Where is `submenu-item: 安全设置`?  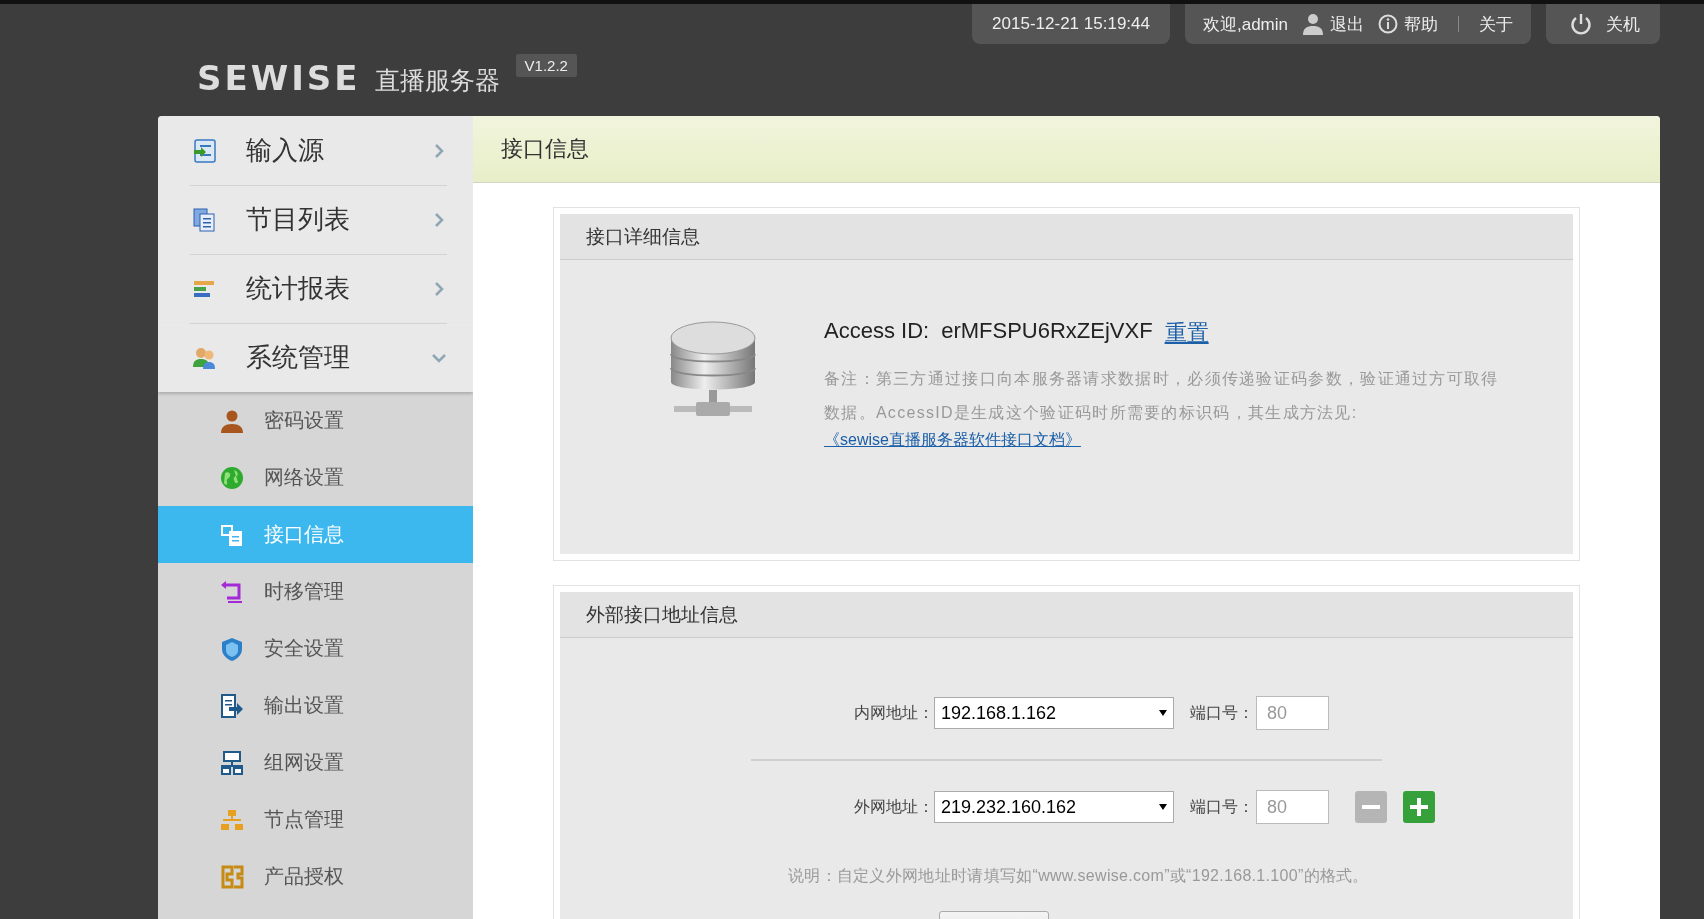
submenu-item: 安全设置 is located at coordinates (315, 648).